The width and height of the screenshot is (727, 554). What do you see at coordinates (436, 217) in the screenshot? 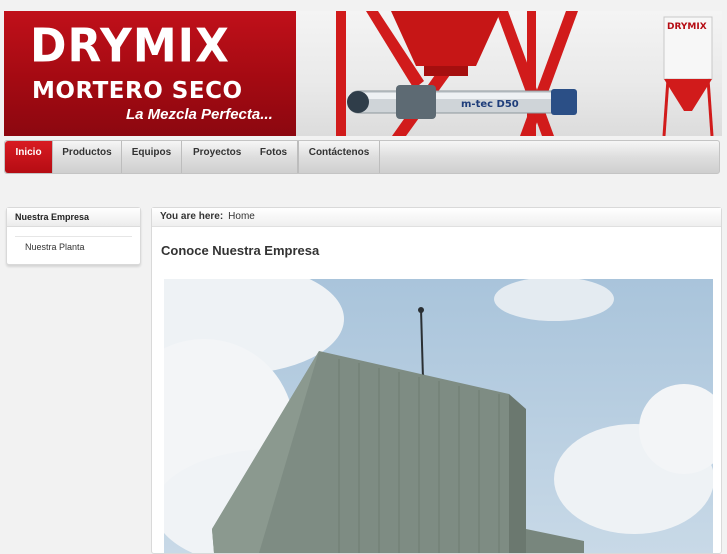
I see `breadcrumb: You are here: Home` at bounding box center [436, 217].